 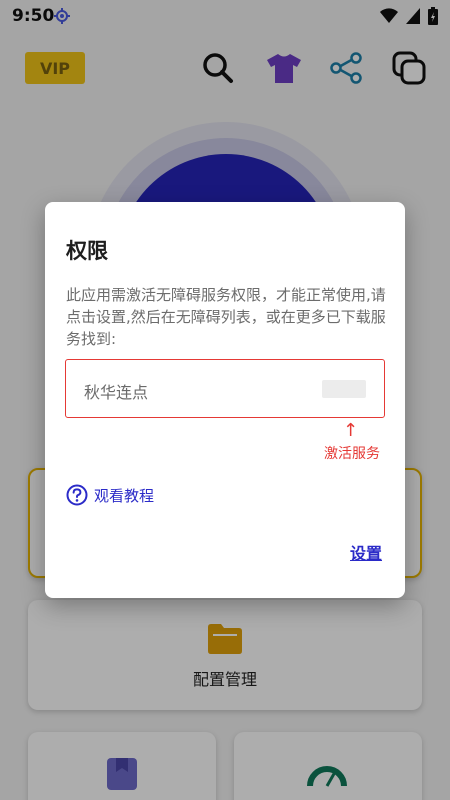 I want to click on watch-tutorial-link: 观看教程, so click(x=110, y=495).